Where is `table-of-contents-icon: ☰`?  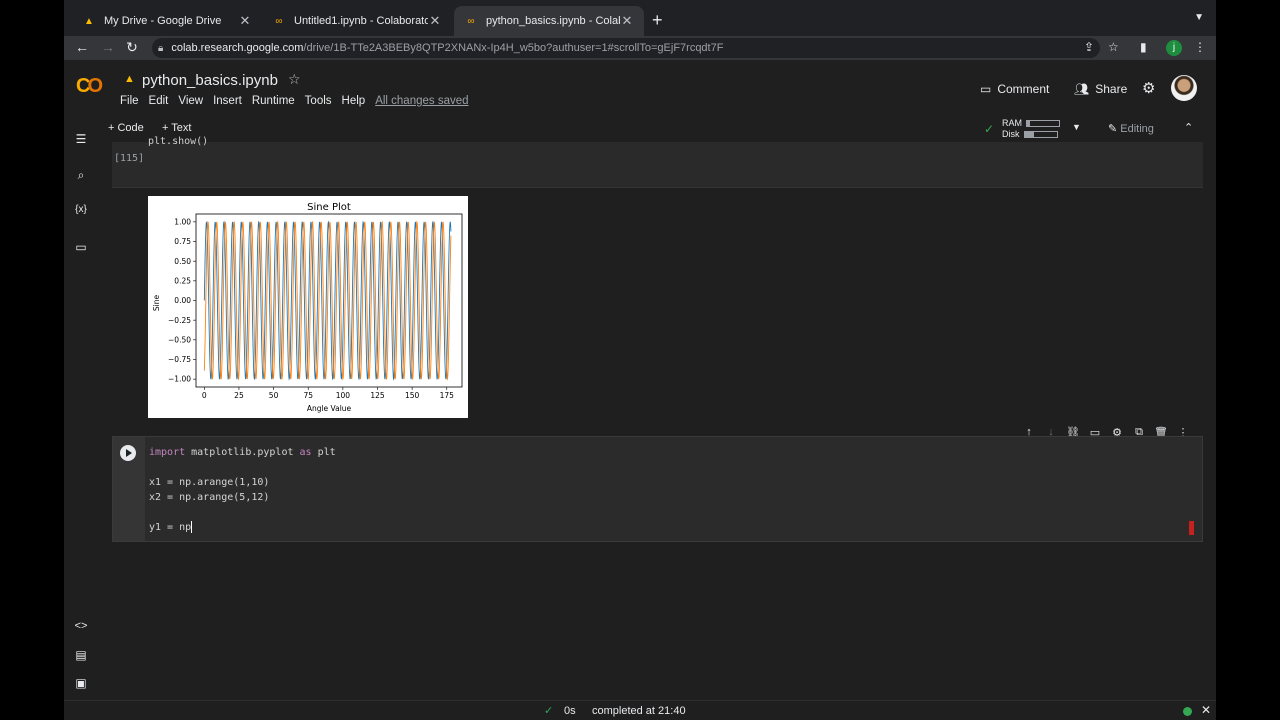 table-of-contents-icon: ☰ is located at coordinates (81, 139).